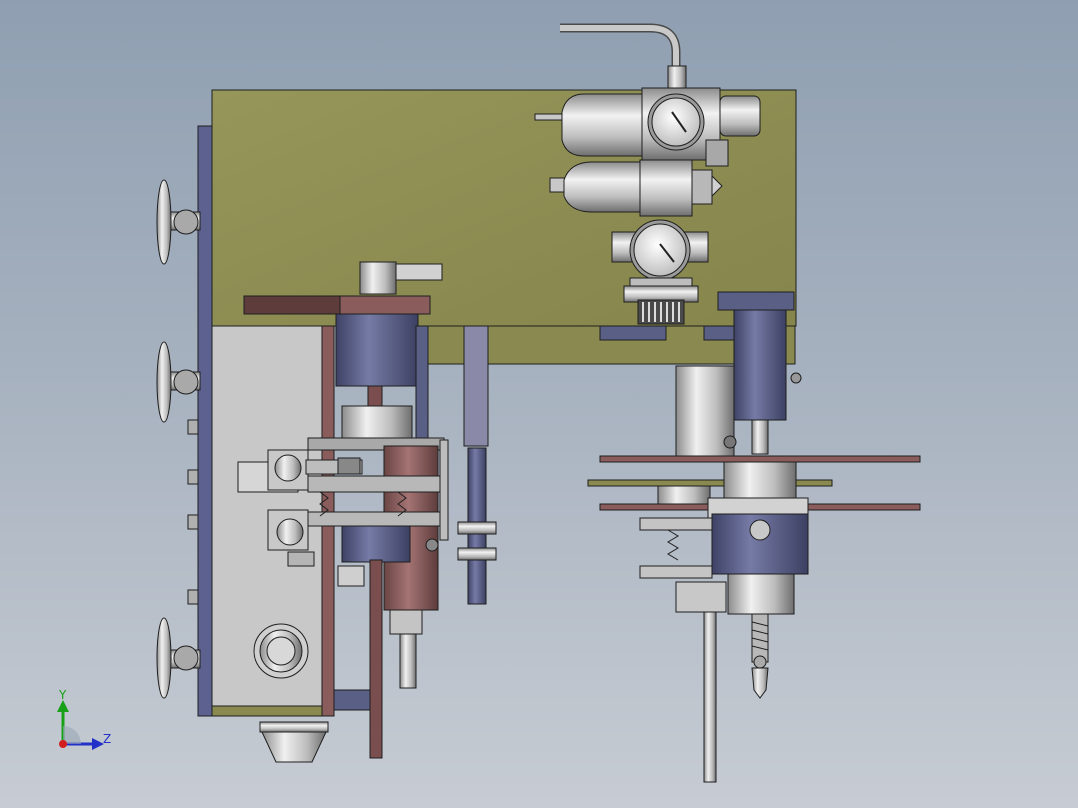 The image size is (1078, 808). Describe the element at coordinates (178, 658) in the screenshot. I see `knob-bottom` at that location.